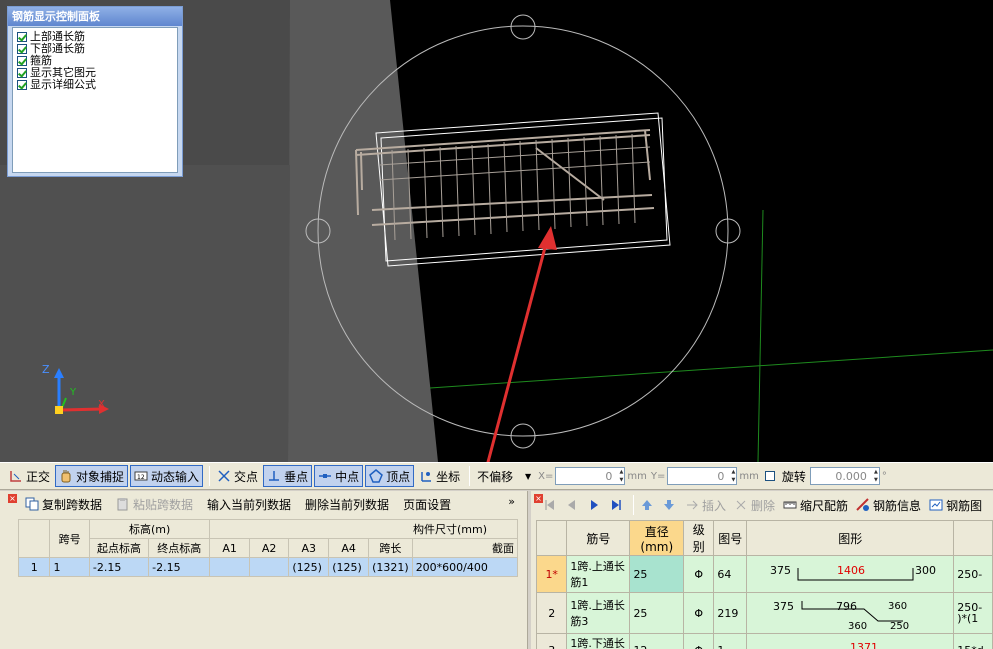 The image size is (993, 649). I want to click on delete-column-button: 删除当前列数据, so click(347, 504).